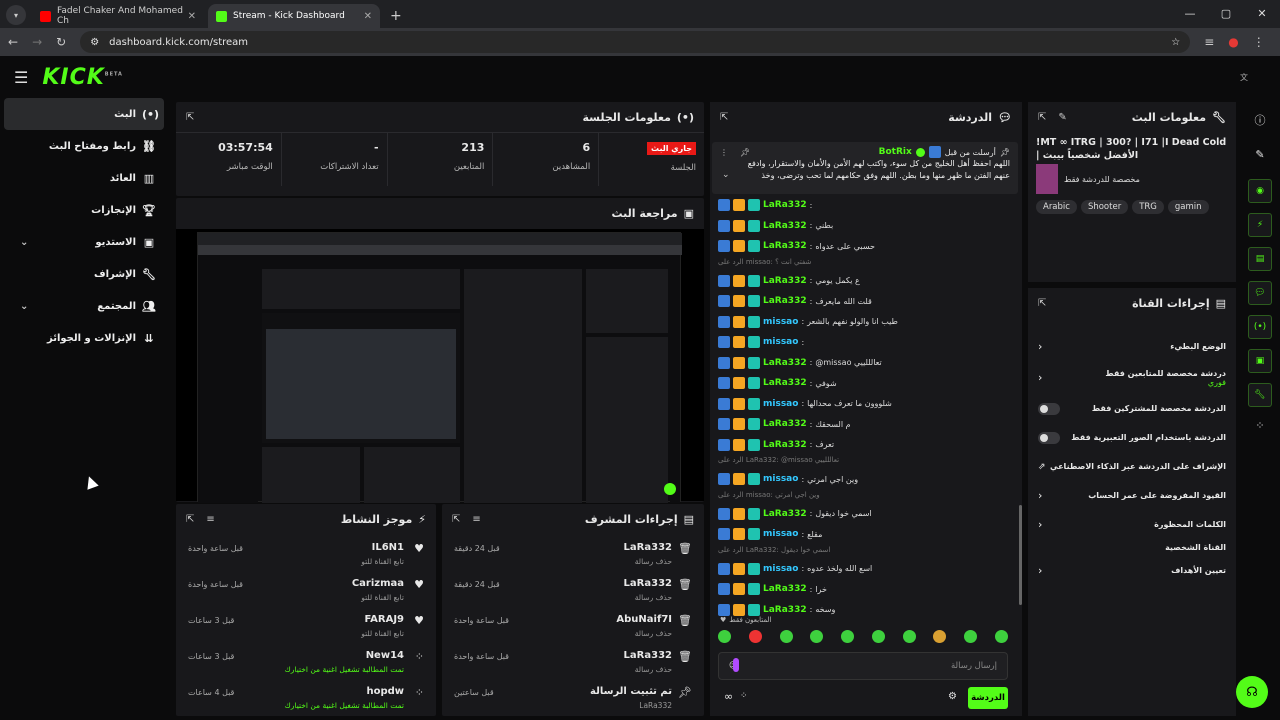 This screenshot has height=720, width=1280. What do you see at coordinates (593, 691) in the screenshot?
I see `row-user: تم تثبيت الرسالة` at bounding box center [593, 691].